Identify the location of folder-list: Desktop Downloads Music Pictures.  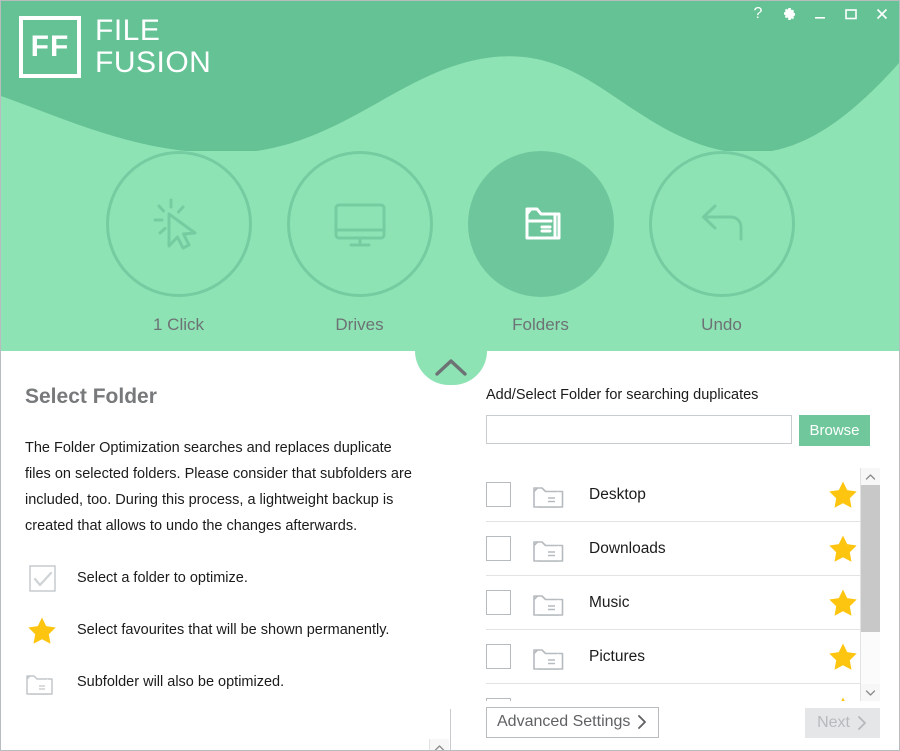
(673, 584).